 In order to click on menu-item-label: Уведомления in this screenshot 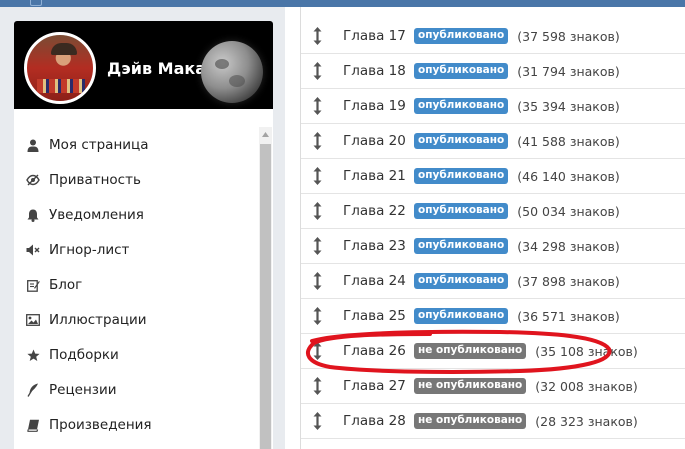, I will do `click(96, 215)`.